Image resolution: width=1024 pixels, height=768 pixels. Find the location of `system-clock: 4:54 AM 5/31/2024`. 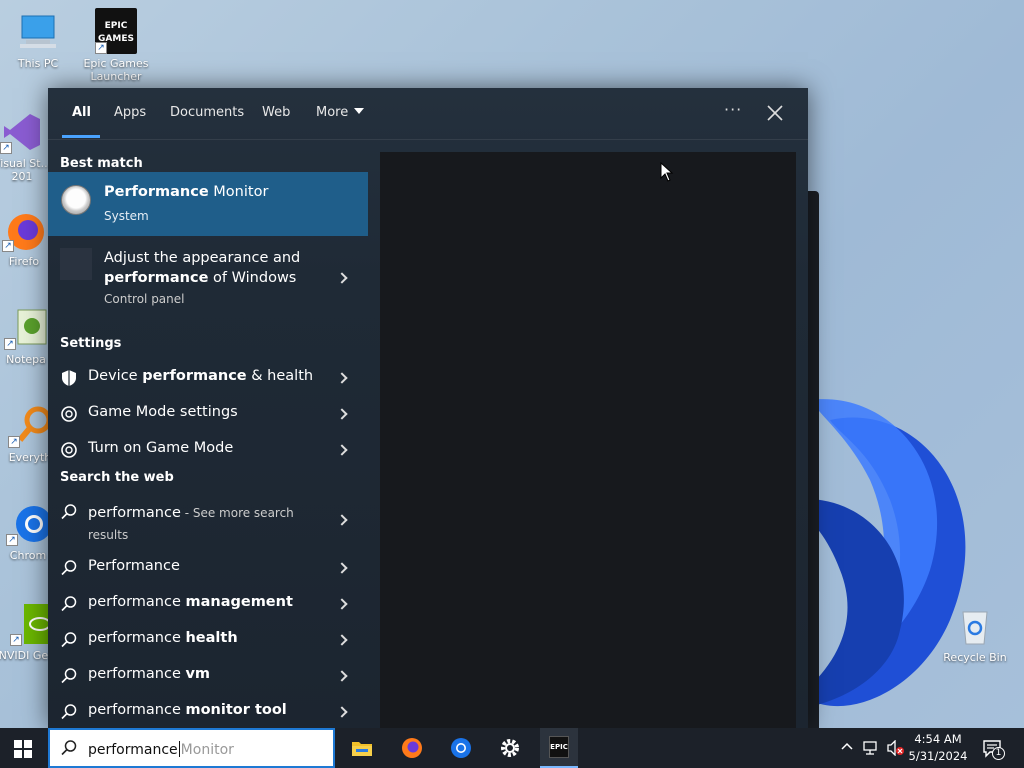

system-clock: 4:54 AM 5/31/2024 is located at coordinates (938, 748).